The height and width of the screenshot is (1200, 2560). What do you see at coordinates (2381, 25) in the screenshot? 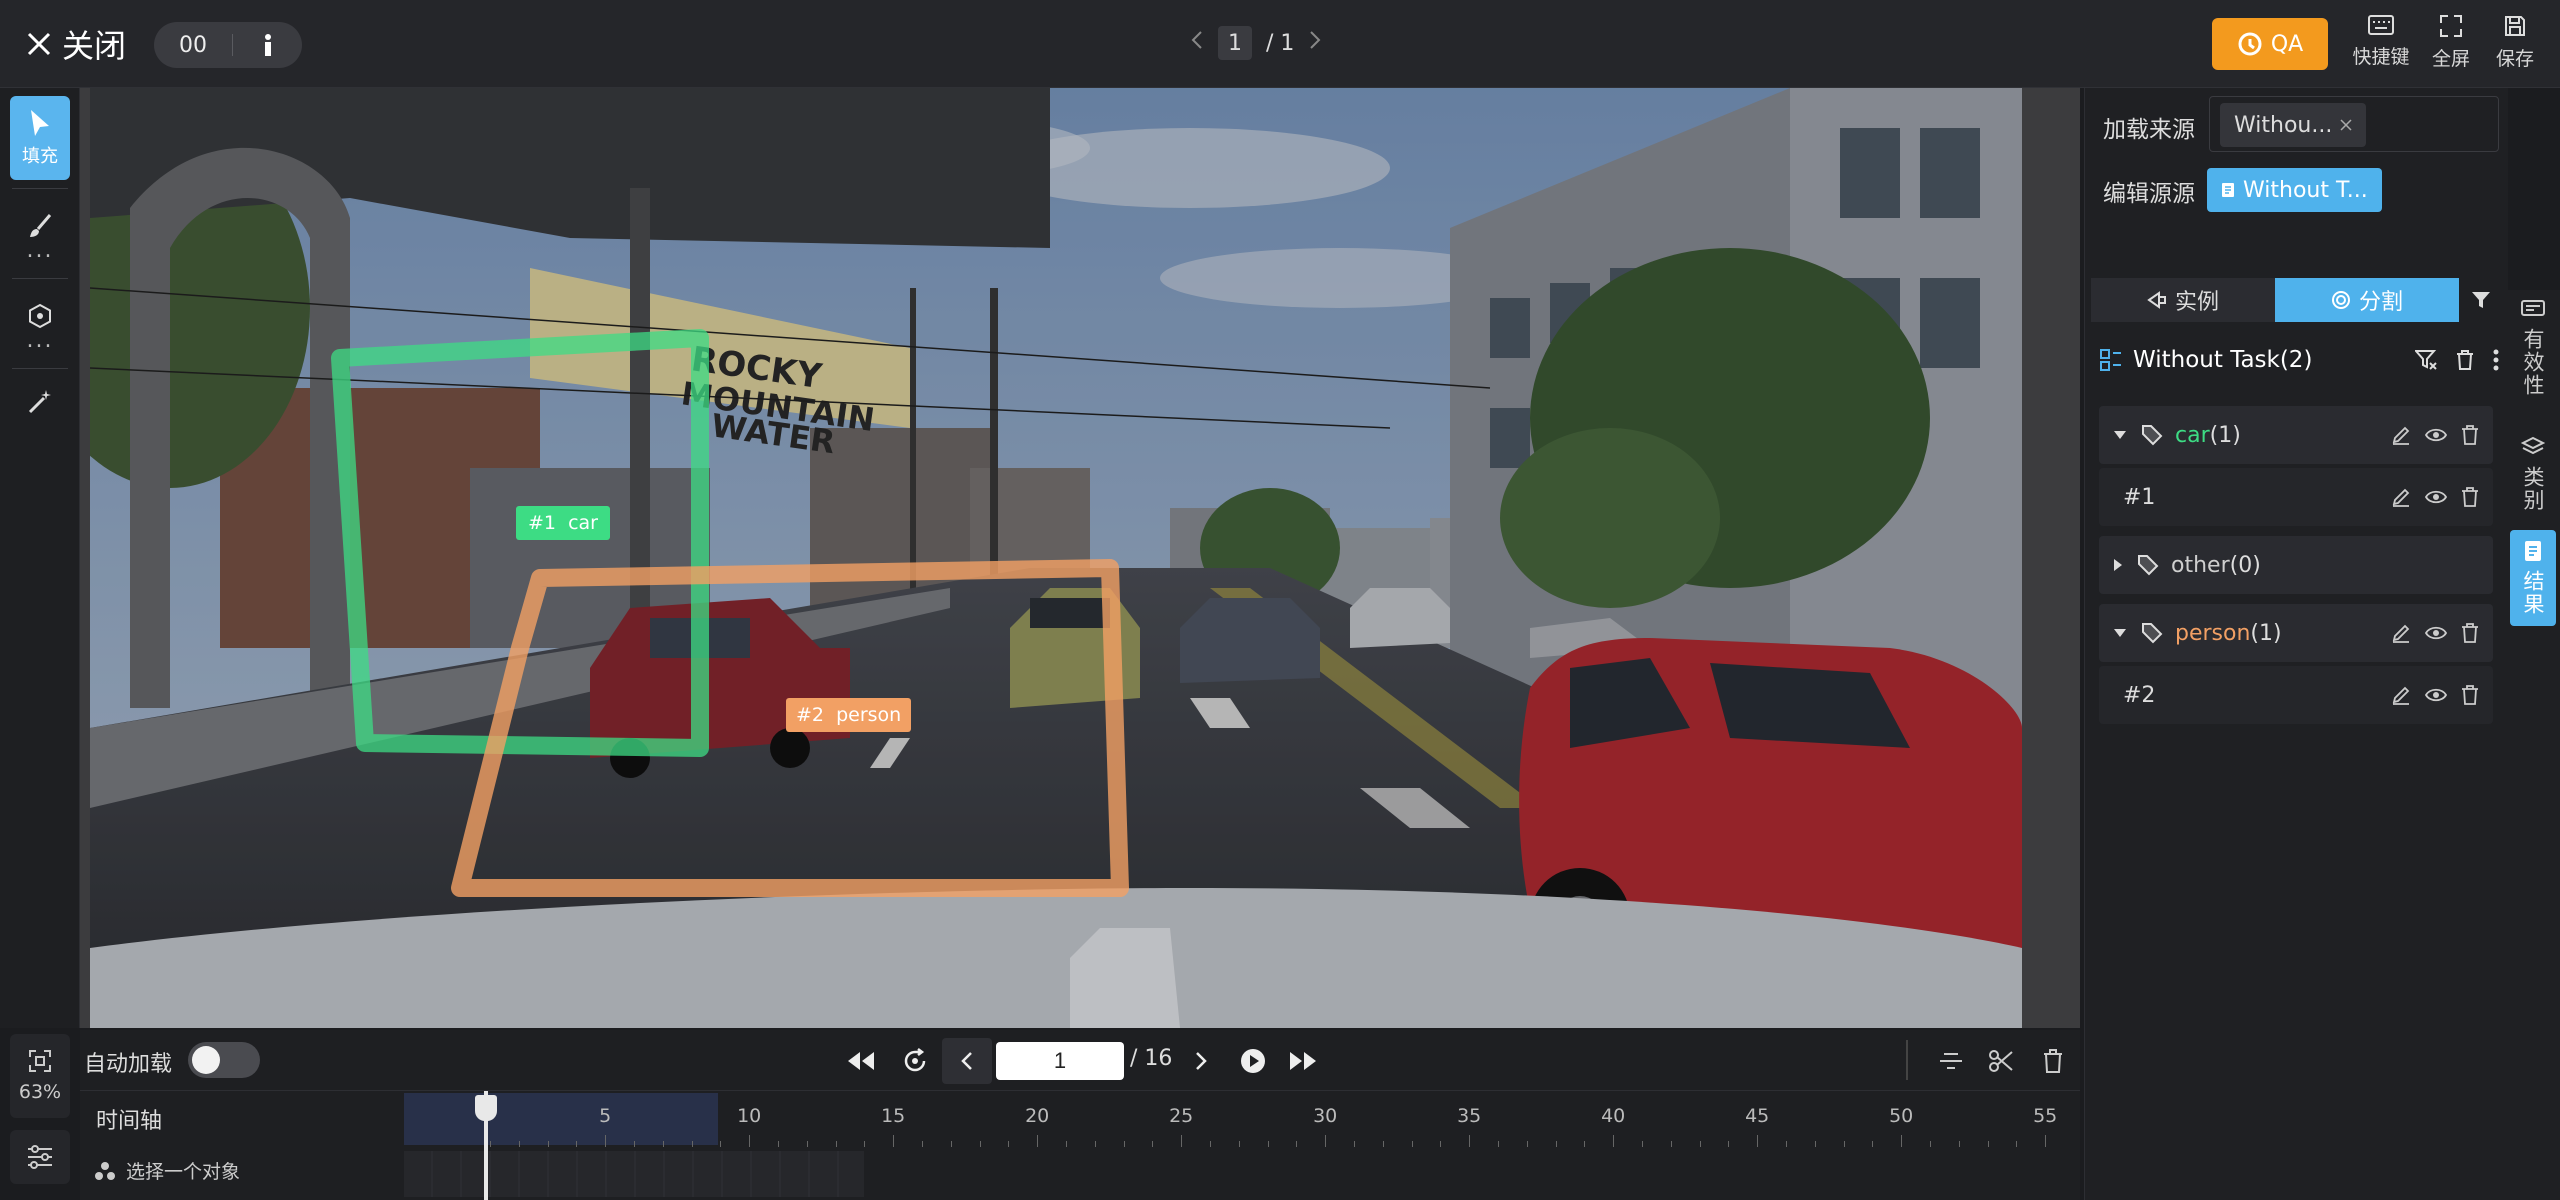
I see `keyboard-icon` at bounding box center [2381, 25].